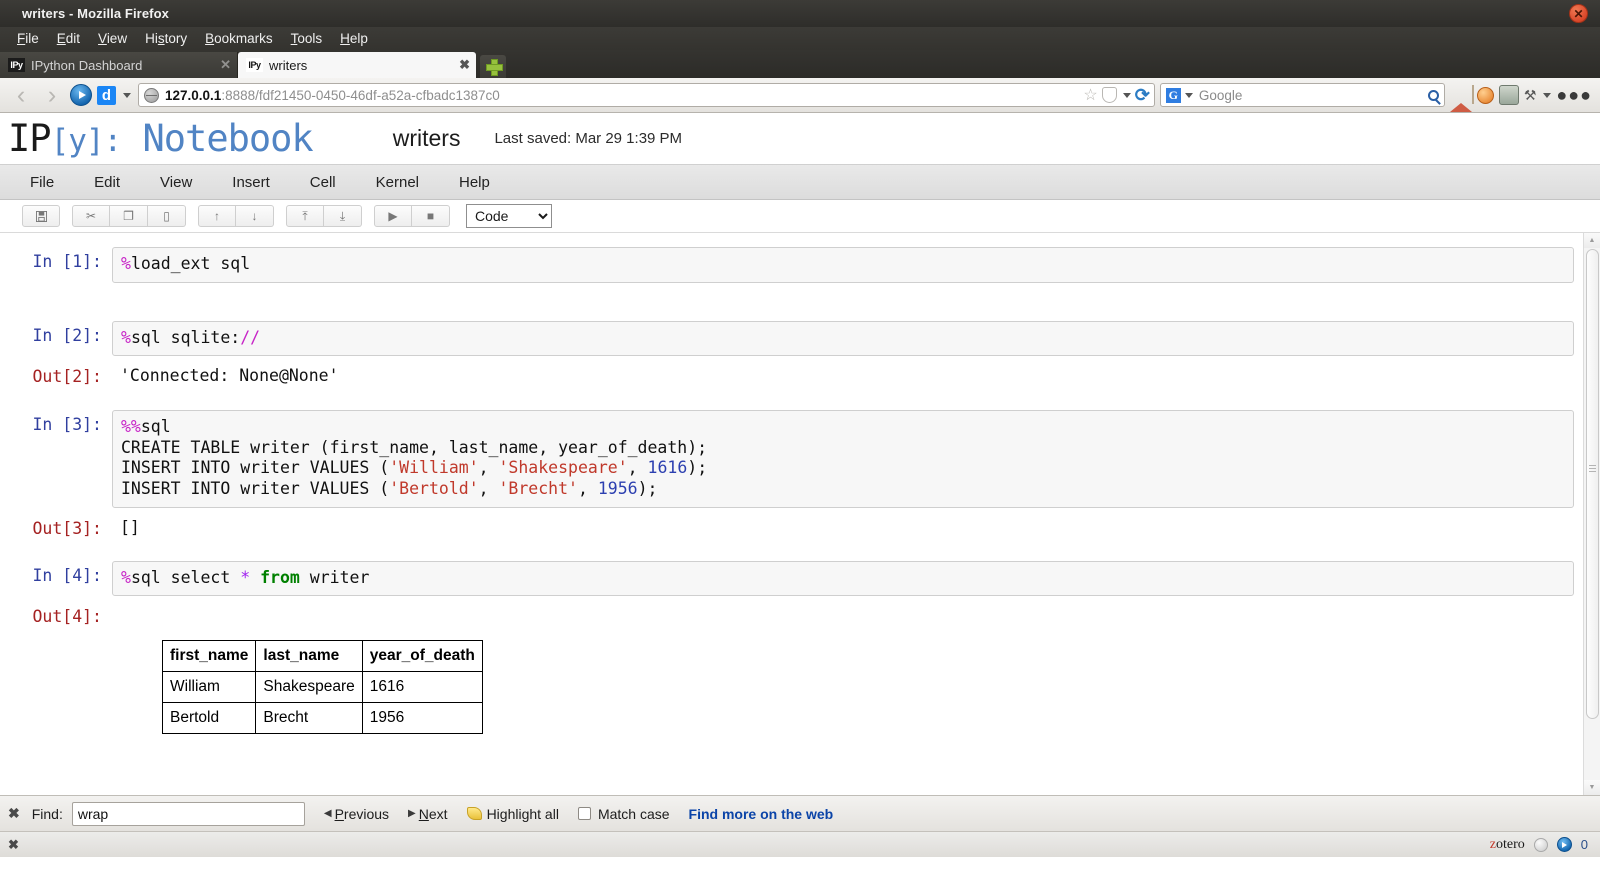  Describe the element at coordinates (1302, 95) in the screenshot. I see `search-bar: G Google` at that location.